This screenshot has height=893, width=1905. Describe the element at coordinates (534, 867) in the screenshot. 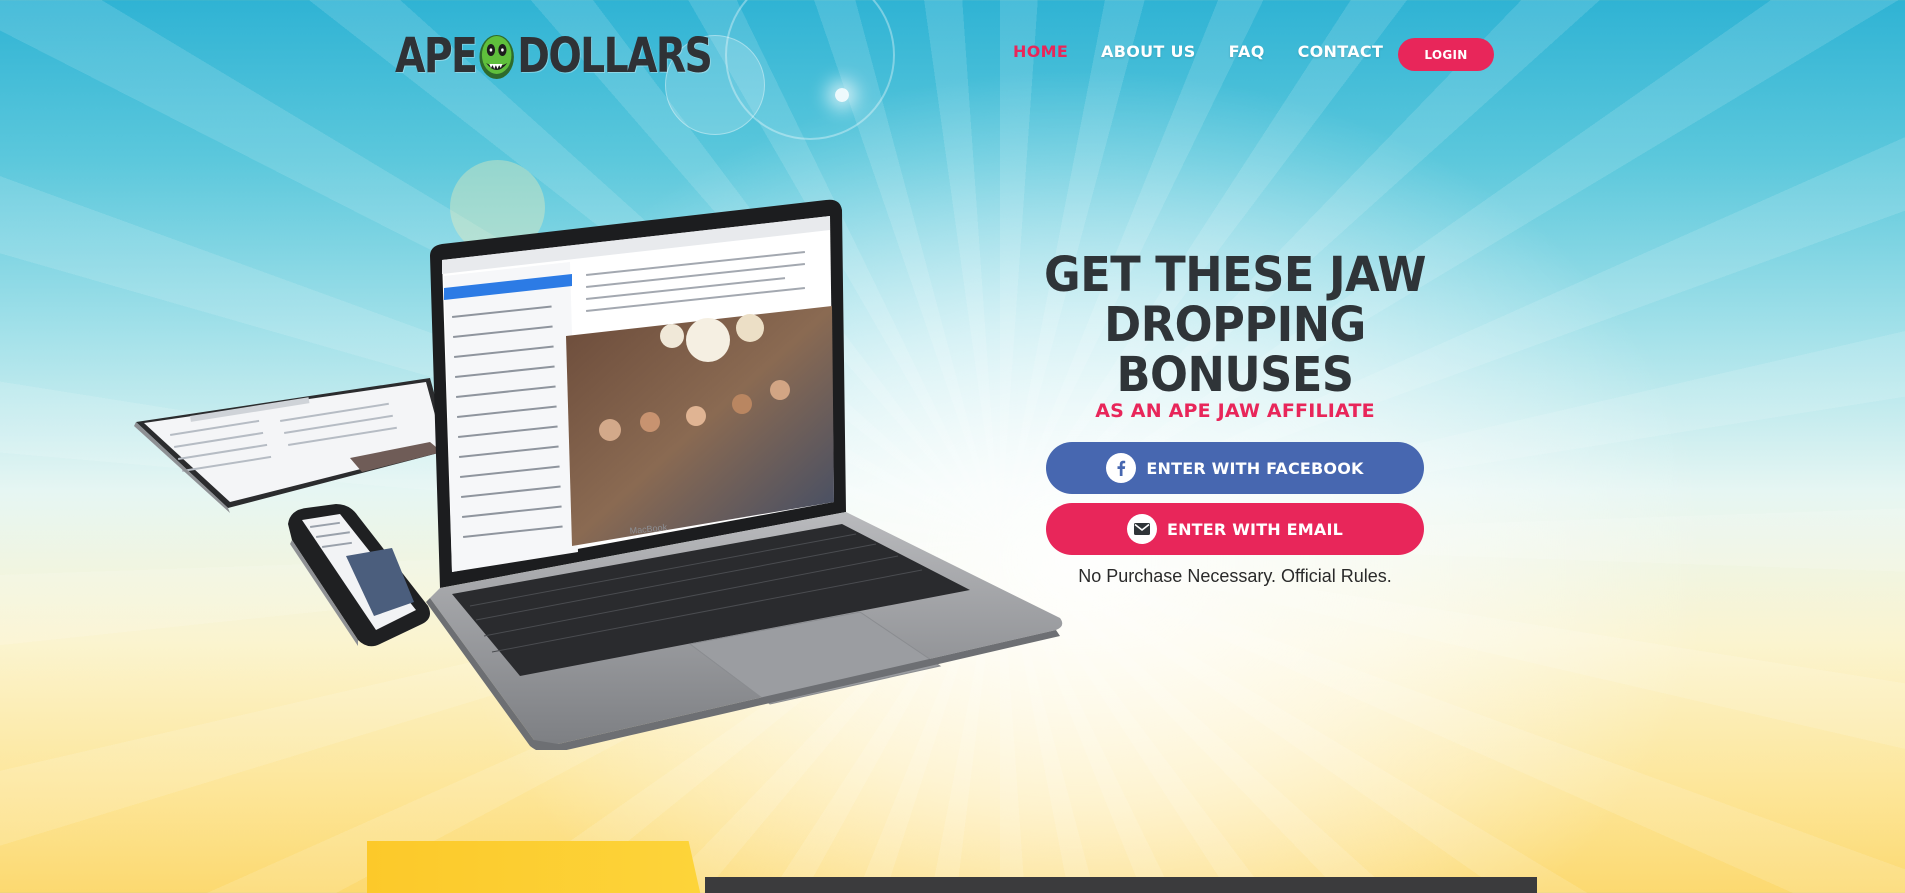

I see `bottom-section-yellow-tab` at that location.